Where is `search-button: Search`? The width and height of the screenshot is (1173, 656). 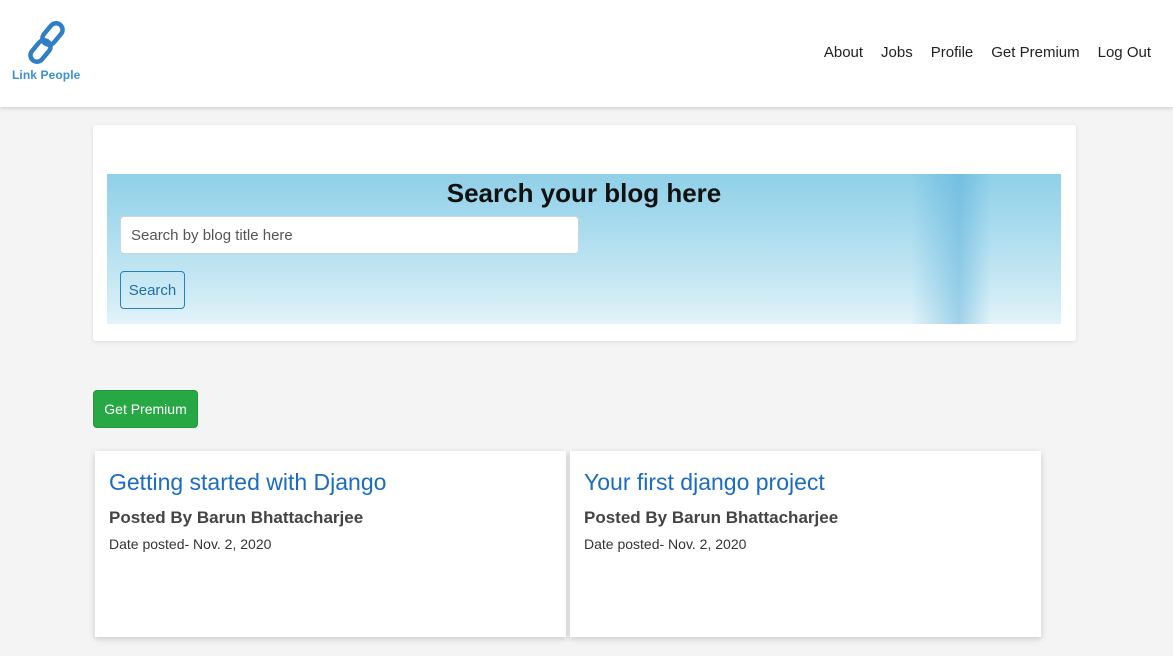 search-button: Search is located at coordinates (152, 290).